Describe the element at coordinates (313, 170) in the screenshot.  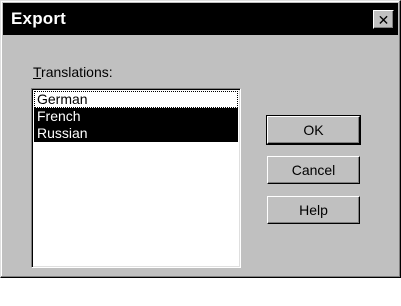
I see `cancel-button: Cancel` at that location.